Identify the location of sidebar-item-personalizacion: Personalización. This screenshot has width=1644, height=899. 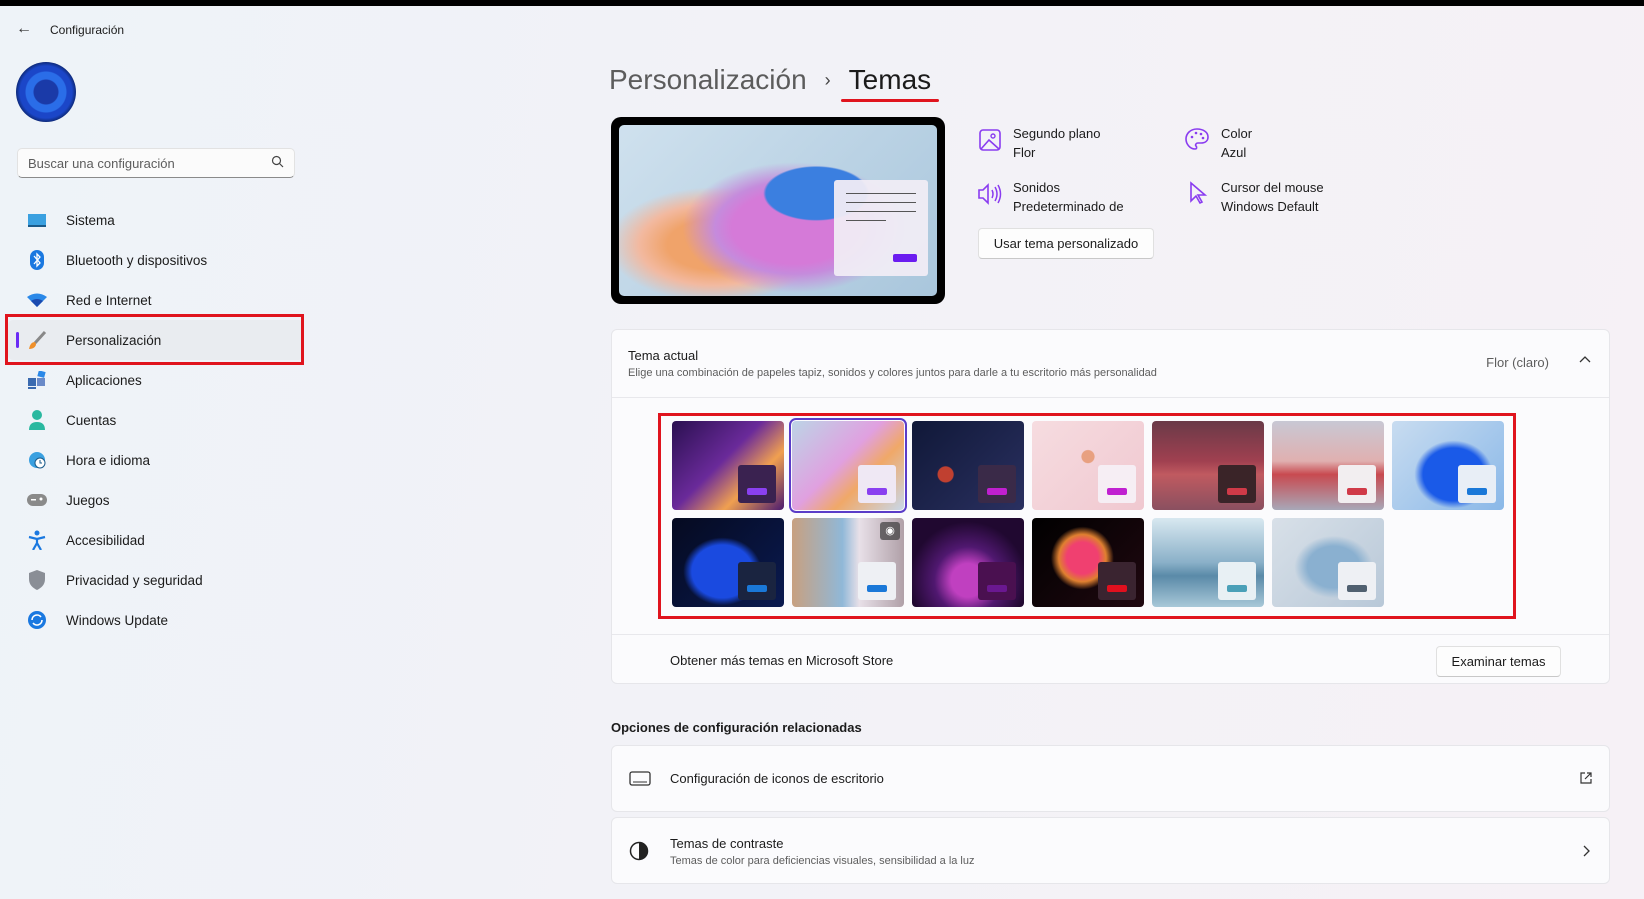
(156, 340).